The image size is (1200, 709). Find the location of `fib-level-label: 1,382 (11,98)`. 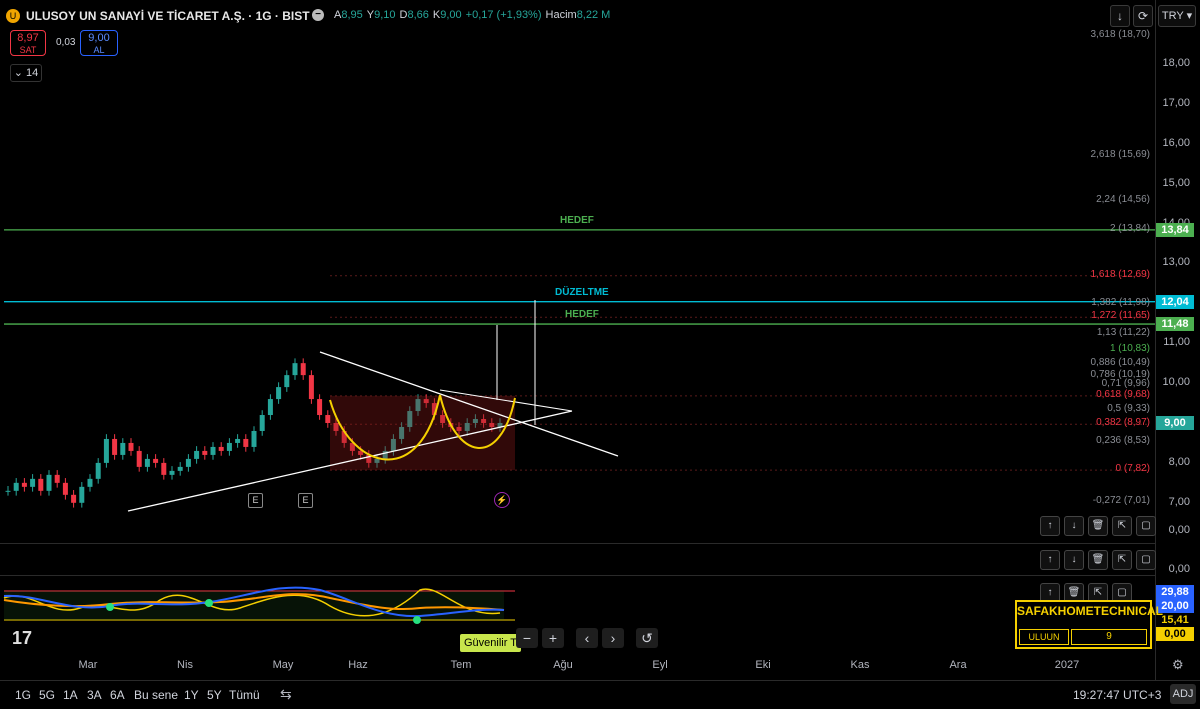

fib-level-label: 1,382 (11,98) is located at coordinates (1120, 303).